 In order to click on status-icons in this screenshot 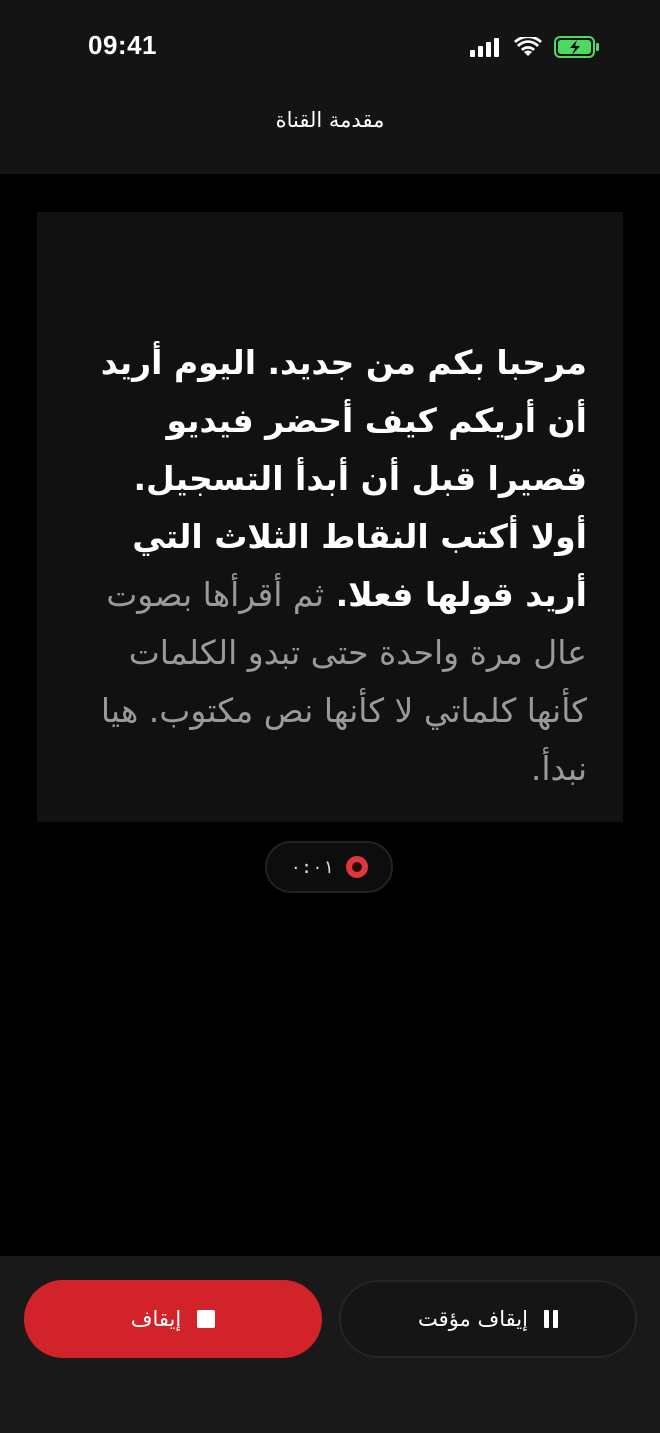, I will do `click(535, 47)`.